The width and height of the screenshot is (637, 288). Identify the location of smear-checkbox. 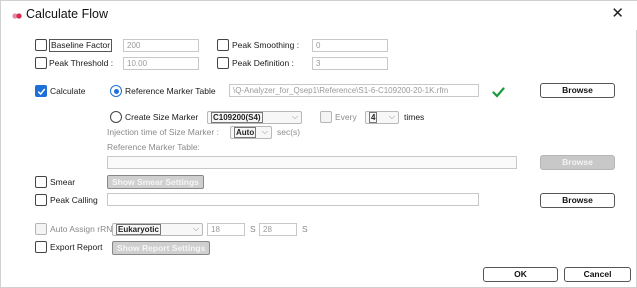
(41, 182).